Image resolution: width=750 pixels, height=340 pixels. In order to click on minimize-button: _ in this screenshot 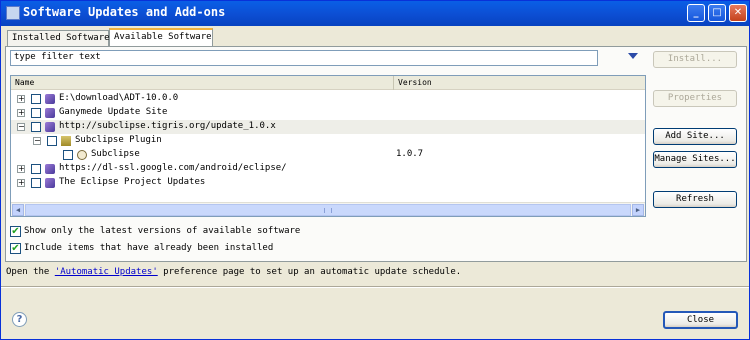, I will do `click(696, 13)`.